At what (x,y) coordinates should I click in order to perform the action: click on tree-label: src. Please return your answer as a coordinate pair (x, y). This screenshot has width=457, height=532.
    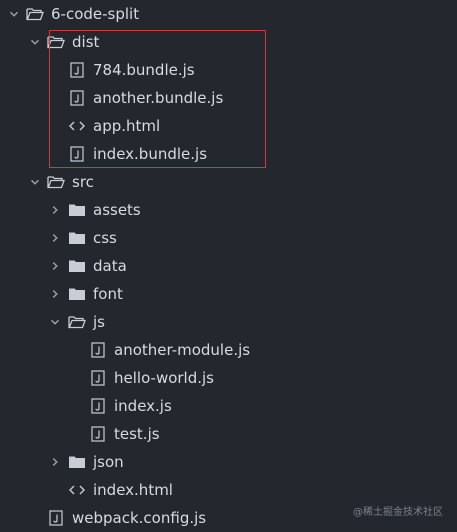
    Looking at the image, I should click on (83, 182).